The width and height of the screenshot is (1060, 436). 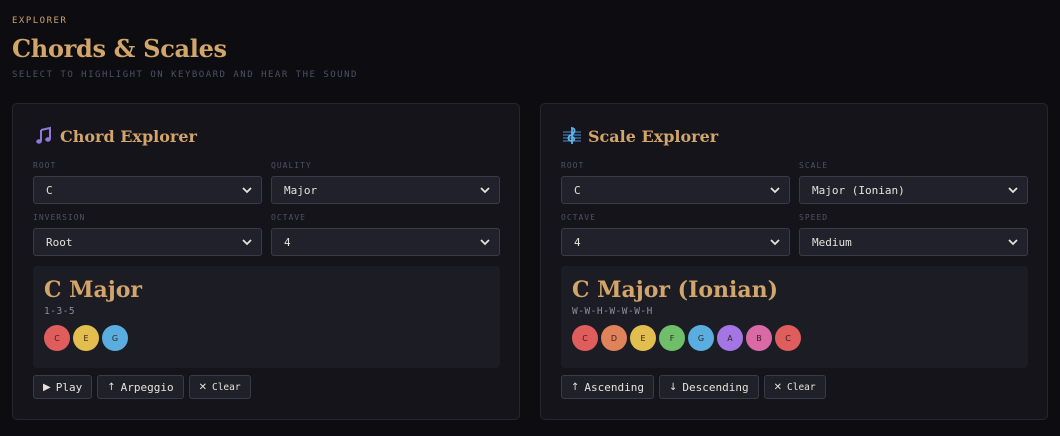 I want to click on chord-formula: 1-3-5, so click(x=60, y=311).